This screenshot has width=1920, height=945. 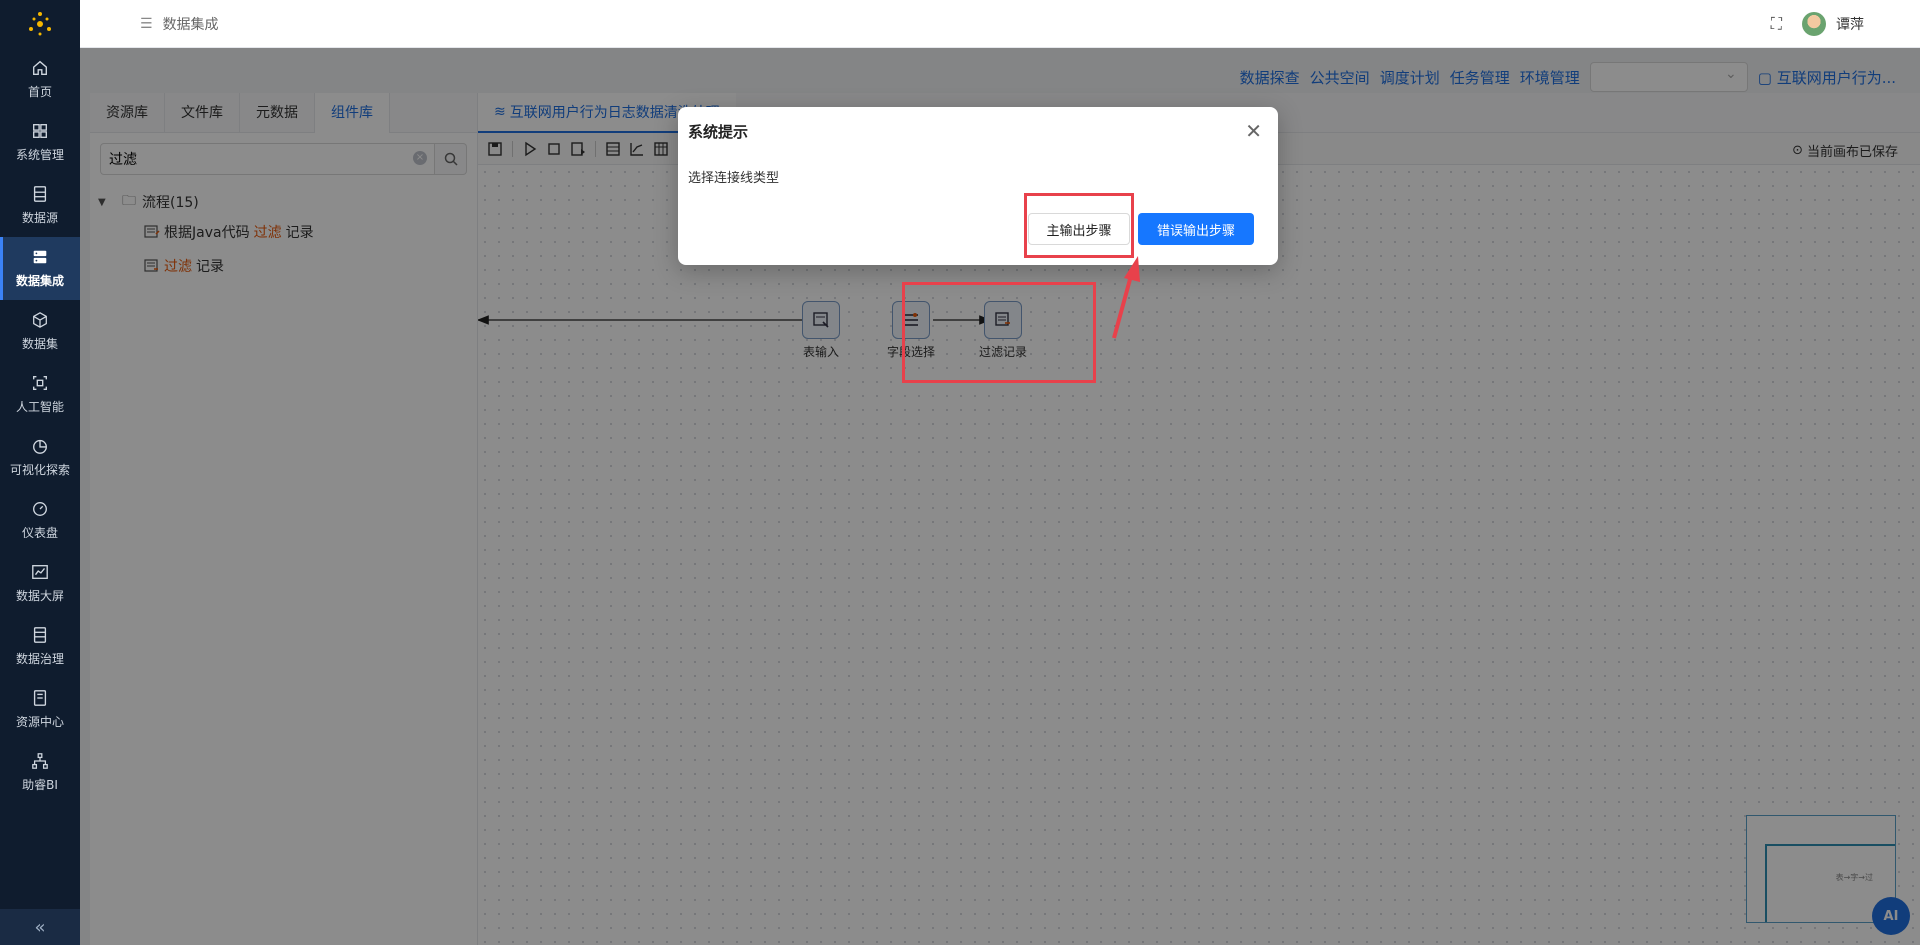 What do you see at coordinates (40, 446) in the screenshot?
I see `pie-chart-icon` at bounding box center [40, 446].